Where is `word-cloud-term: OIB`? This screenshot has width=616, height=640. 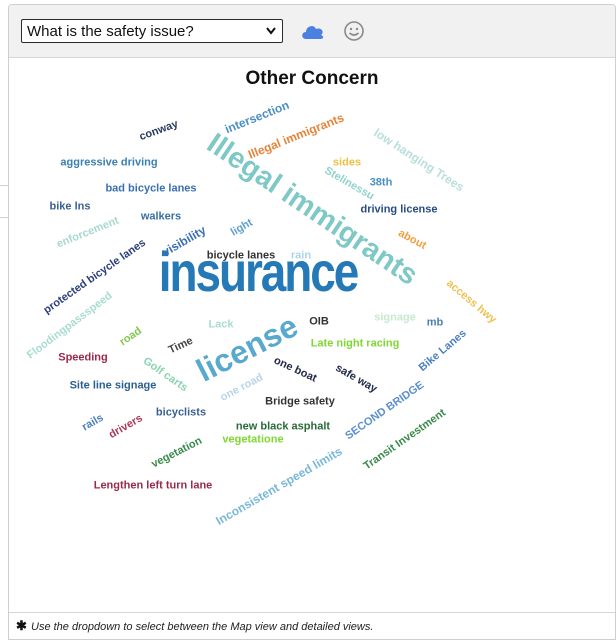 word-cloud-term: OIB is located at coordinates (319, 322).